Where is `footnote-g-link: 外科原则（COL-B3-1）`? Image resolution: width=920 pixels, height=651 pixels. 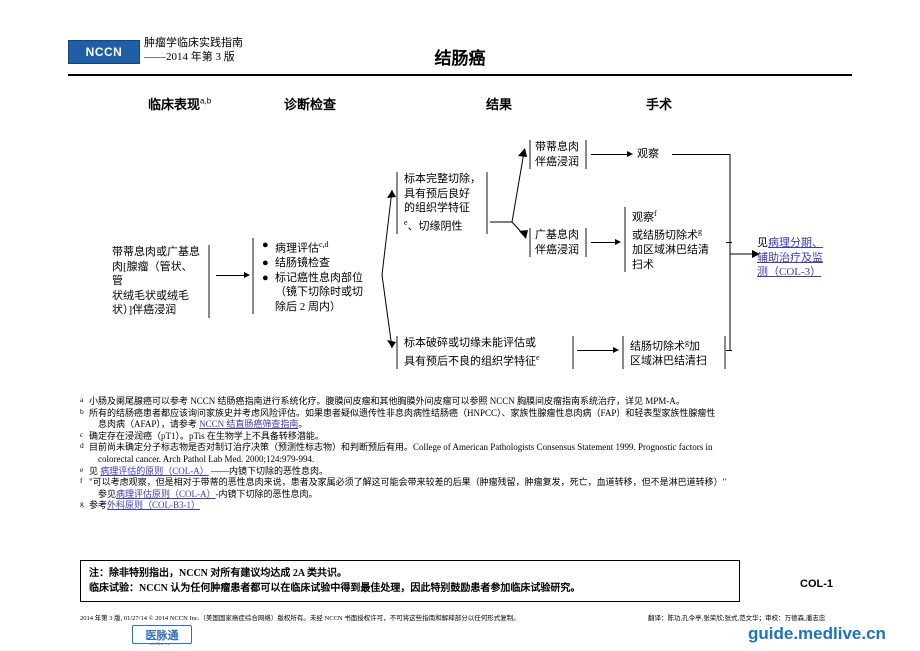
footnote-g-link: 外科原则（COL-B3-1） is located at coordinates (153, 505).